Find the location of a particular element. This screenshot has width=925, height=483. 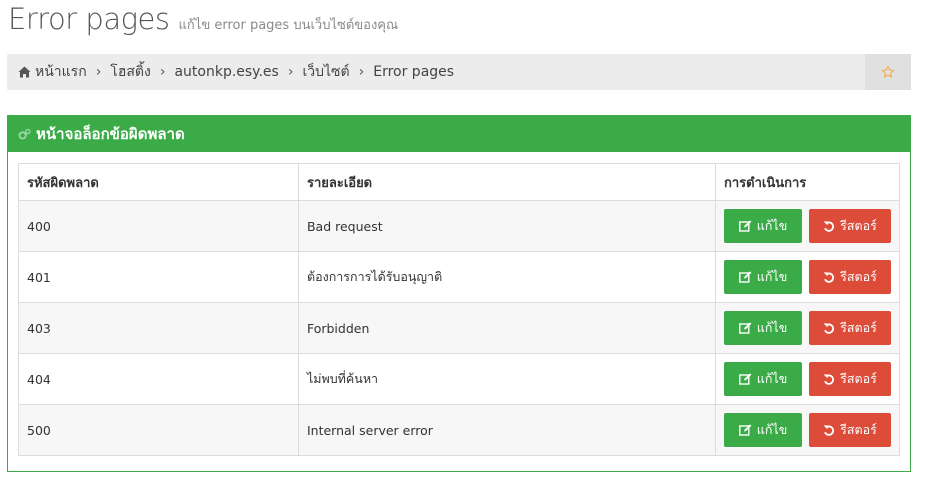

breadcrumb-item-domain: autonkp.esy.es is located at coordinates (226, 72).